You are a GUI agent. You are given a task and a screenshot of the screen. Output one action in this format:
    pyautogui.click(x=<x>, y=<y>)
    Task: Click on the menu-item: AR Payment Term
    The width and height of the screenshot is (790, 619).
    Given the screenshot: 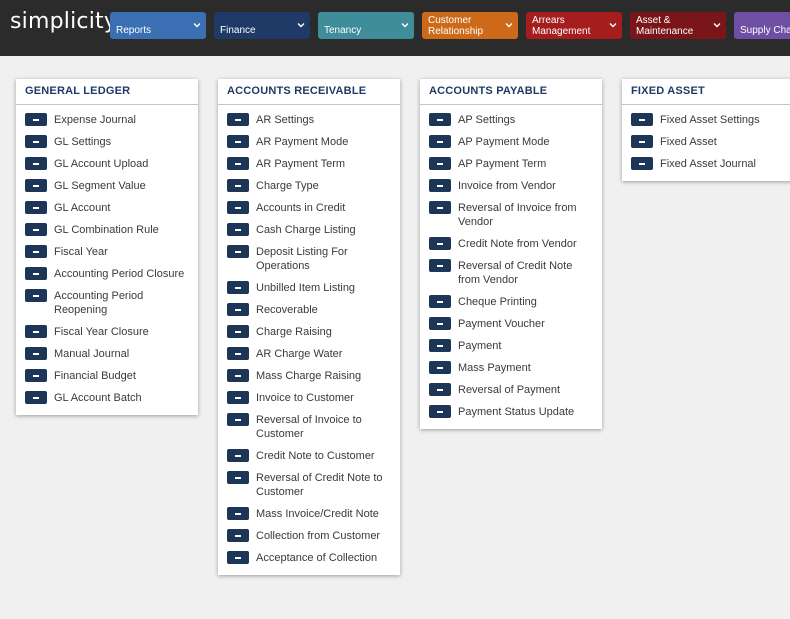 What is the action you would take?
    pyautogui.click(x=309, y=164)
    